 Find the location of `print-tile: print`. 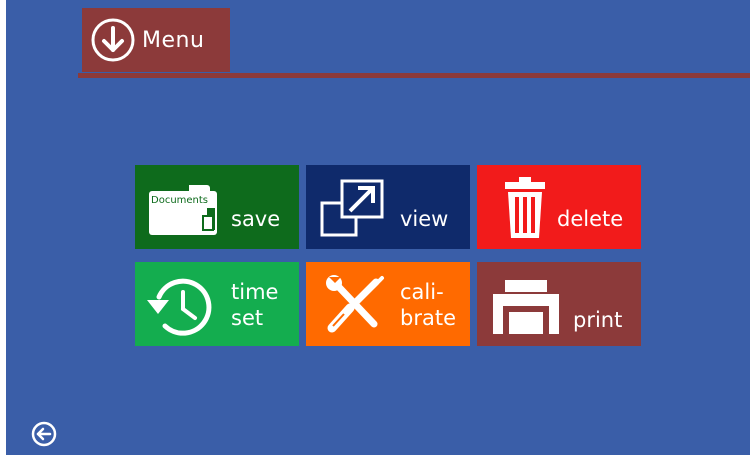

print-tile: print is located at coordinates (559, 304).